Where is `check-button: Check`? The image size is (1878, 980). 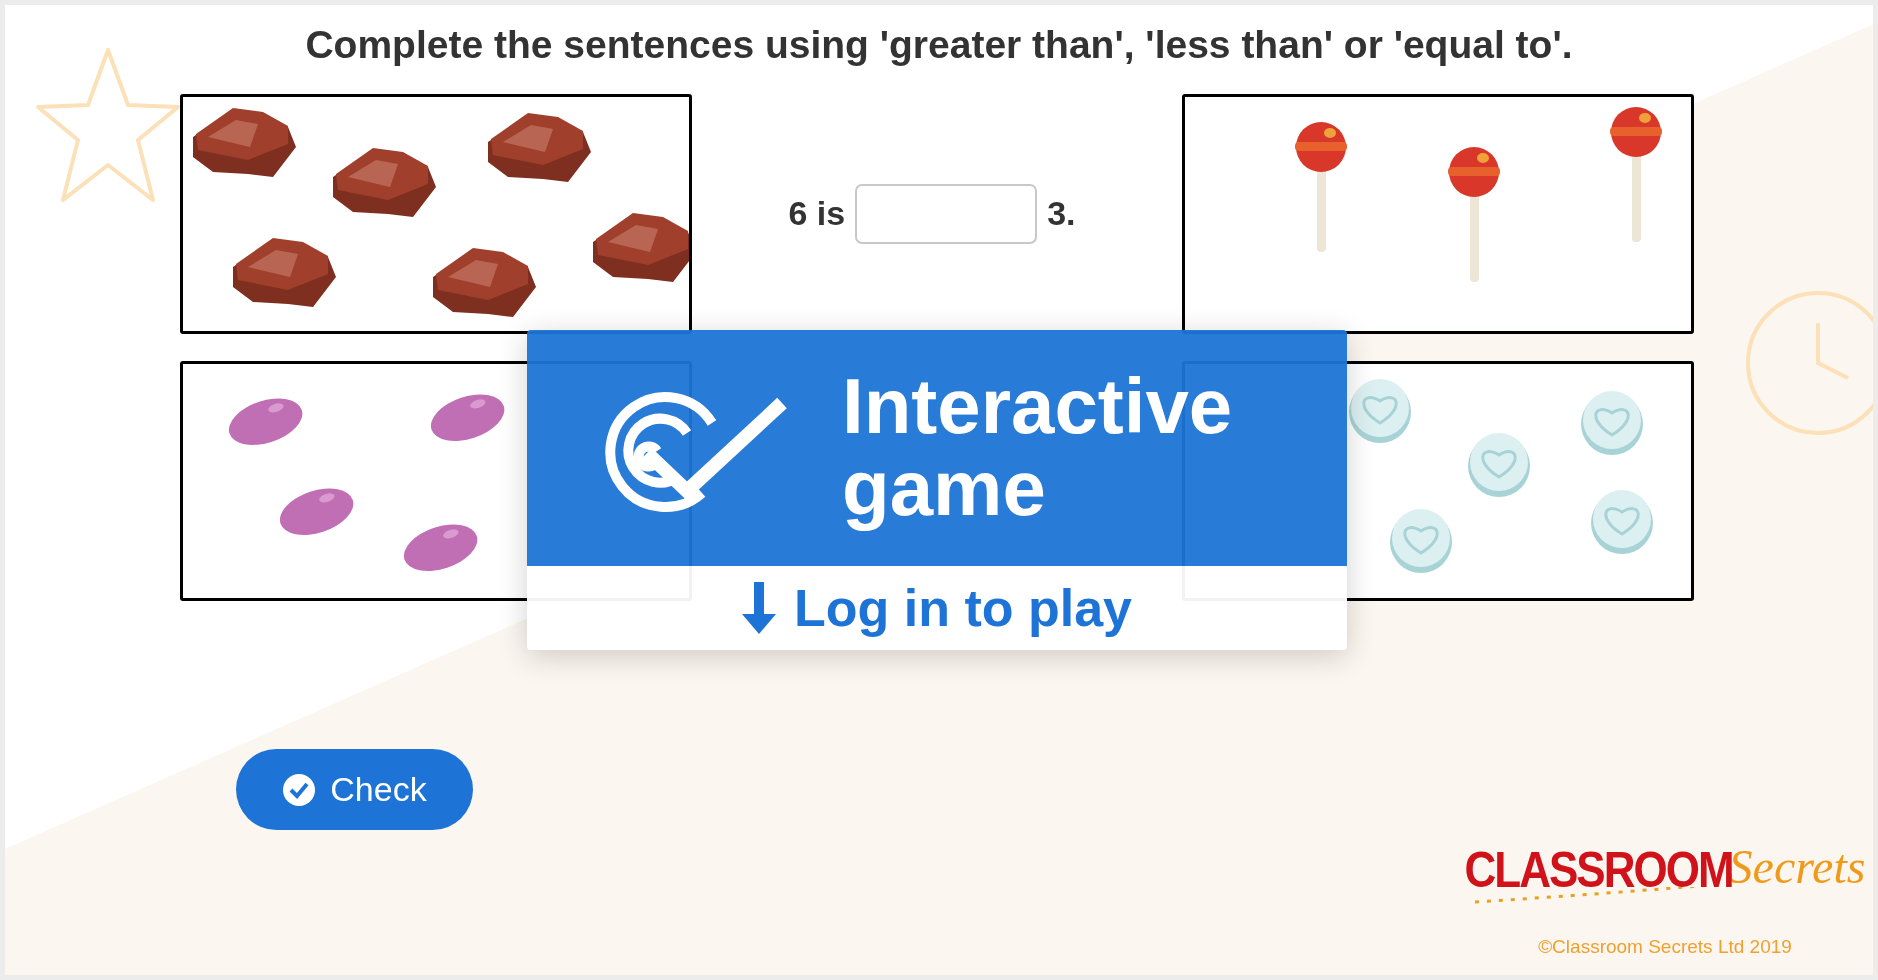 check-button: Check is located at coordinates (354, 789).